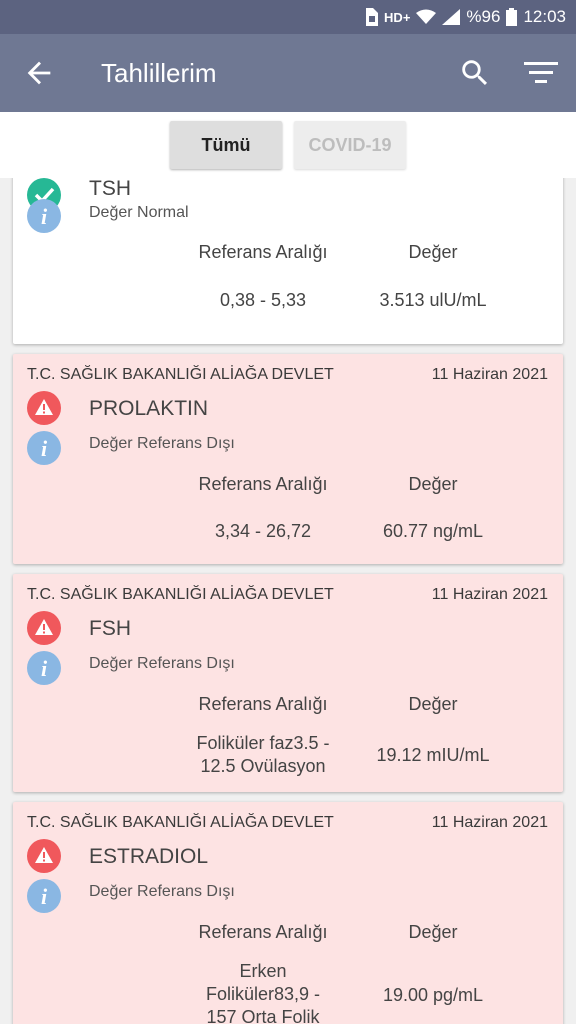 This screenshot has height=1024, width=576. Describe the element at coordinates (426, 16) in the screenshot. I see `wifi-icon` at that location.